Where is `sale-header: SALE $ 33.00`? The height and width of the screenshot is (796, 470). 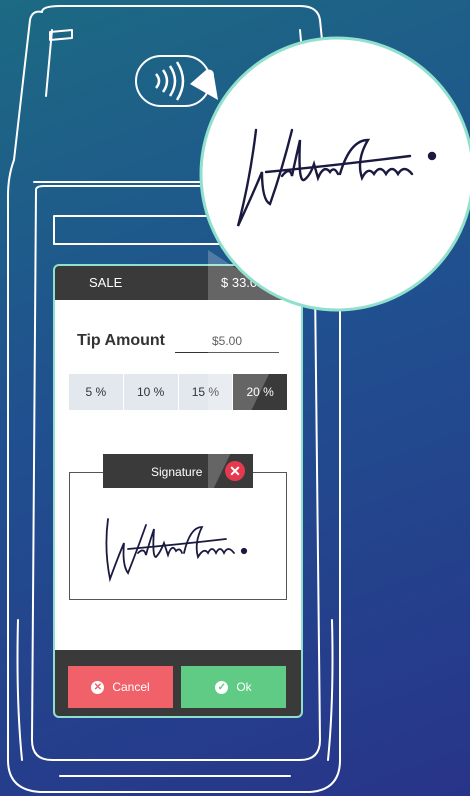
sale-header: SALE $ 33.00 is located at coordinates (178, 283).